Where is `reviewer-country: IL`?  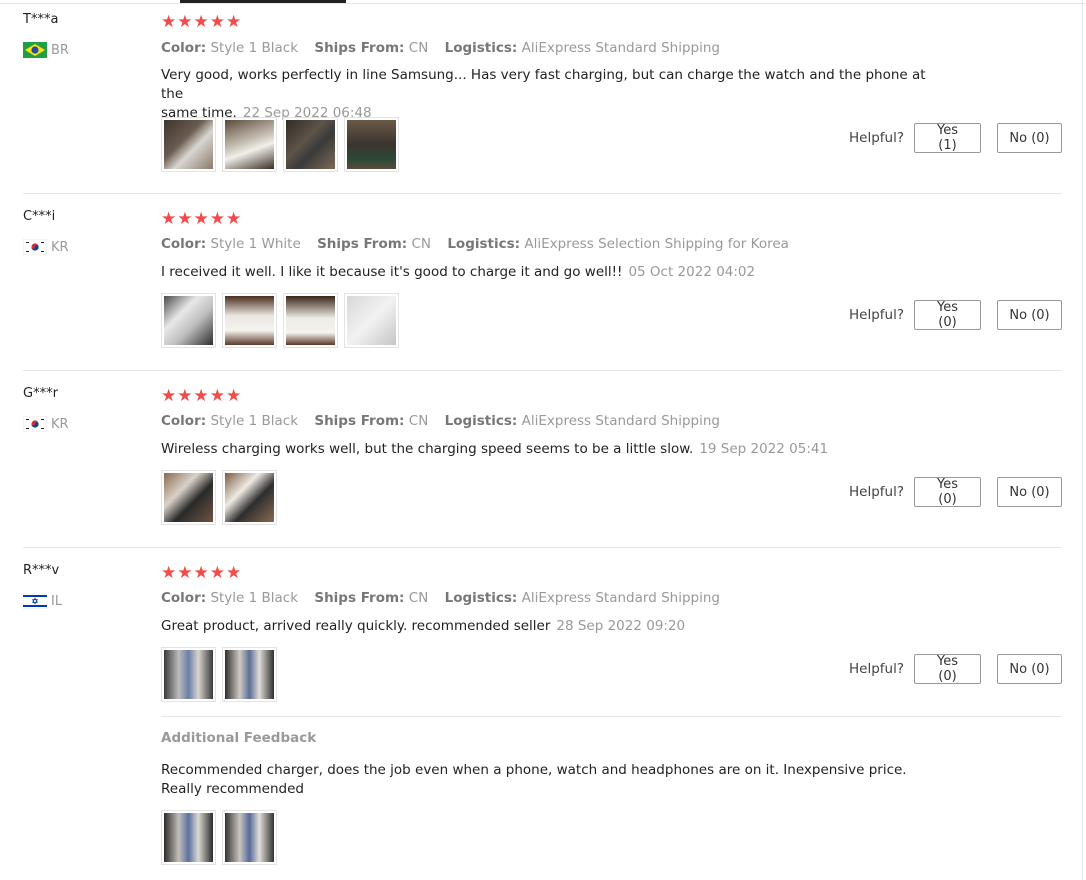 reviewer-country: IL is located at coordinates (42, 601).